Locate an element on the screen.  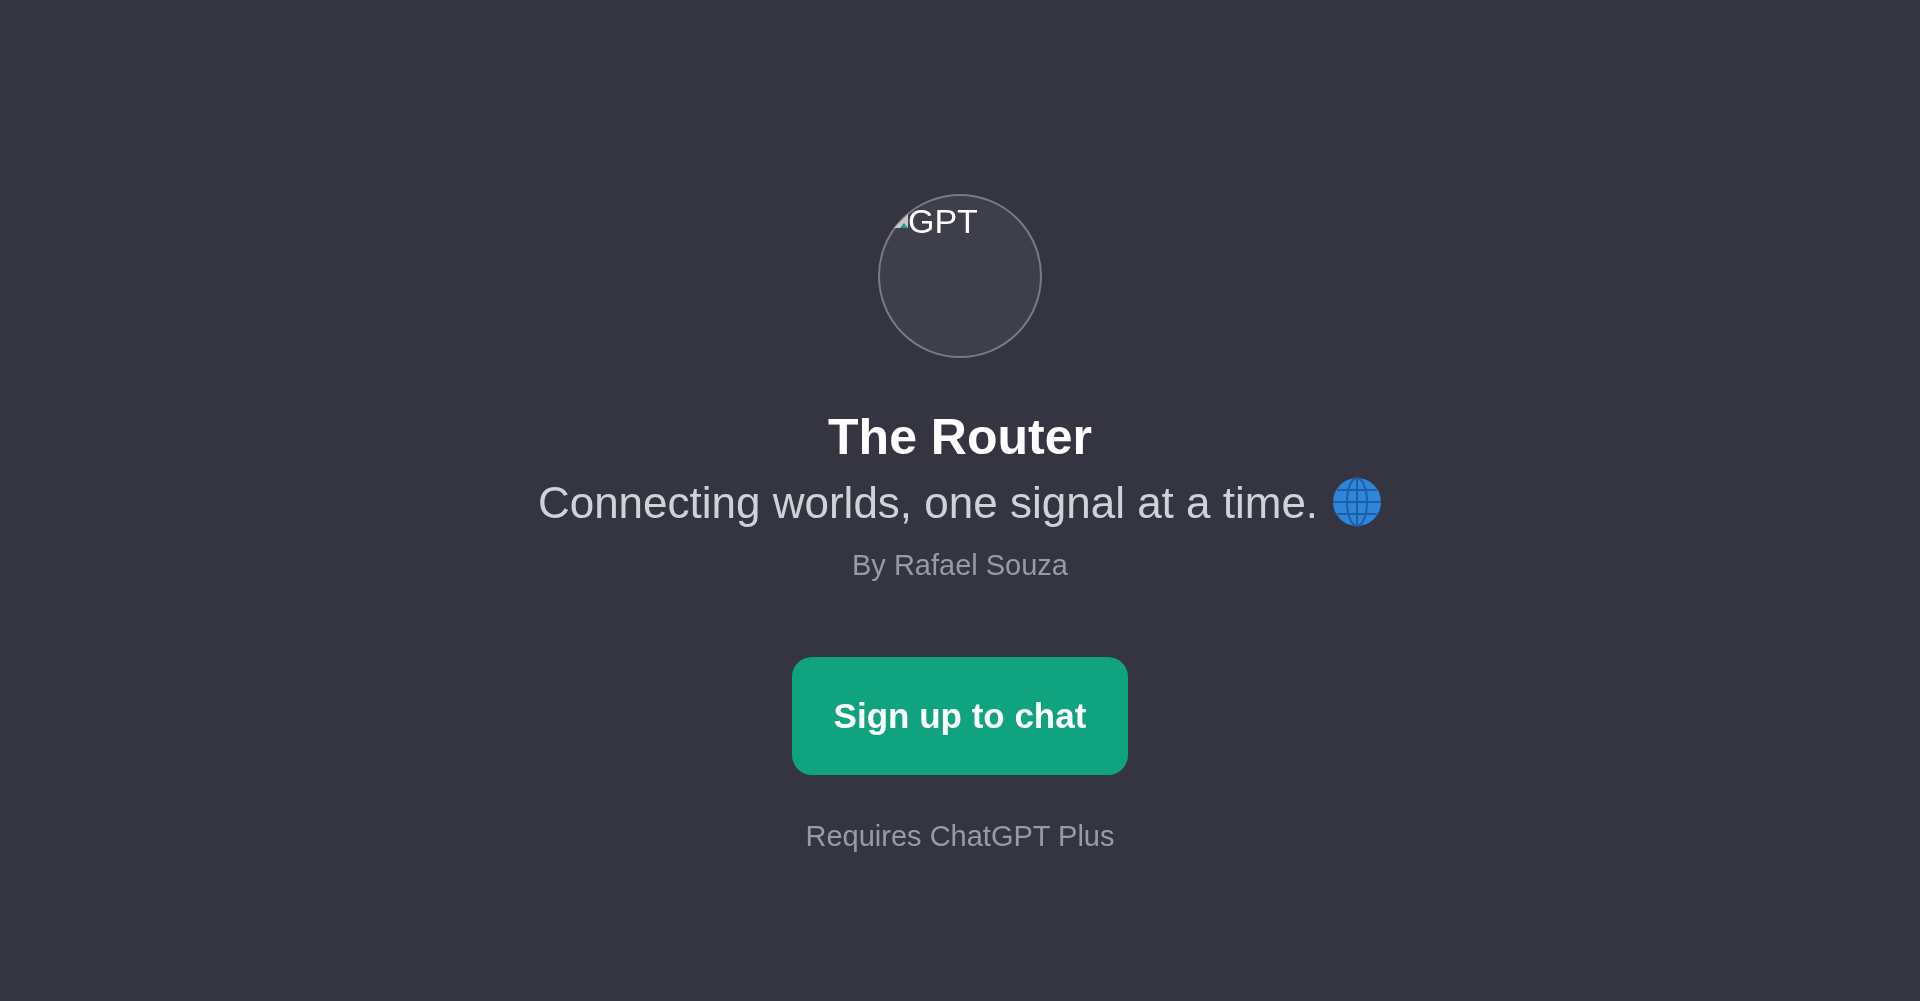
sign-up-button: Sign up to chat is located at coordinates (960, 716).